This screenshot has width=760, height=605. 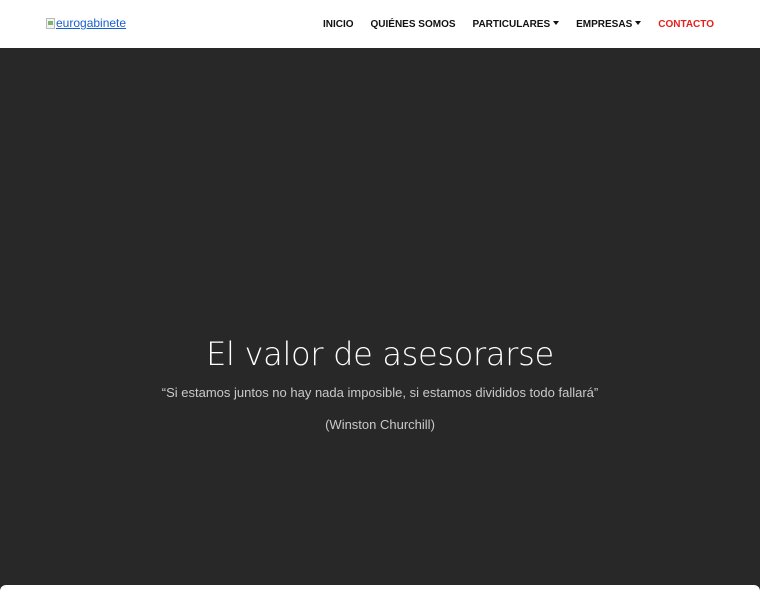 I want to click on nav-item-label: QUIÉNES SOMOS, so click(x=413, y=24).